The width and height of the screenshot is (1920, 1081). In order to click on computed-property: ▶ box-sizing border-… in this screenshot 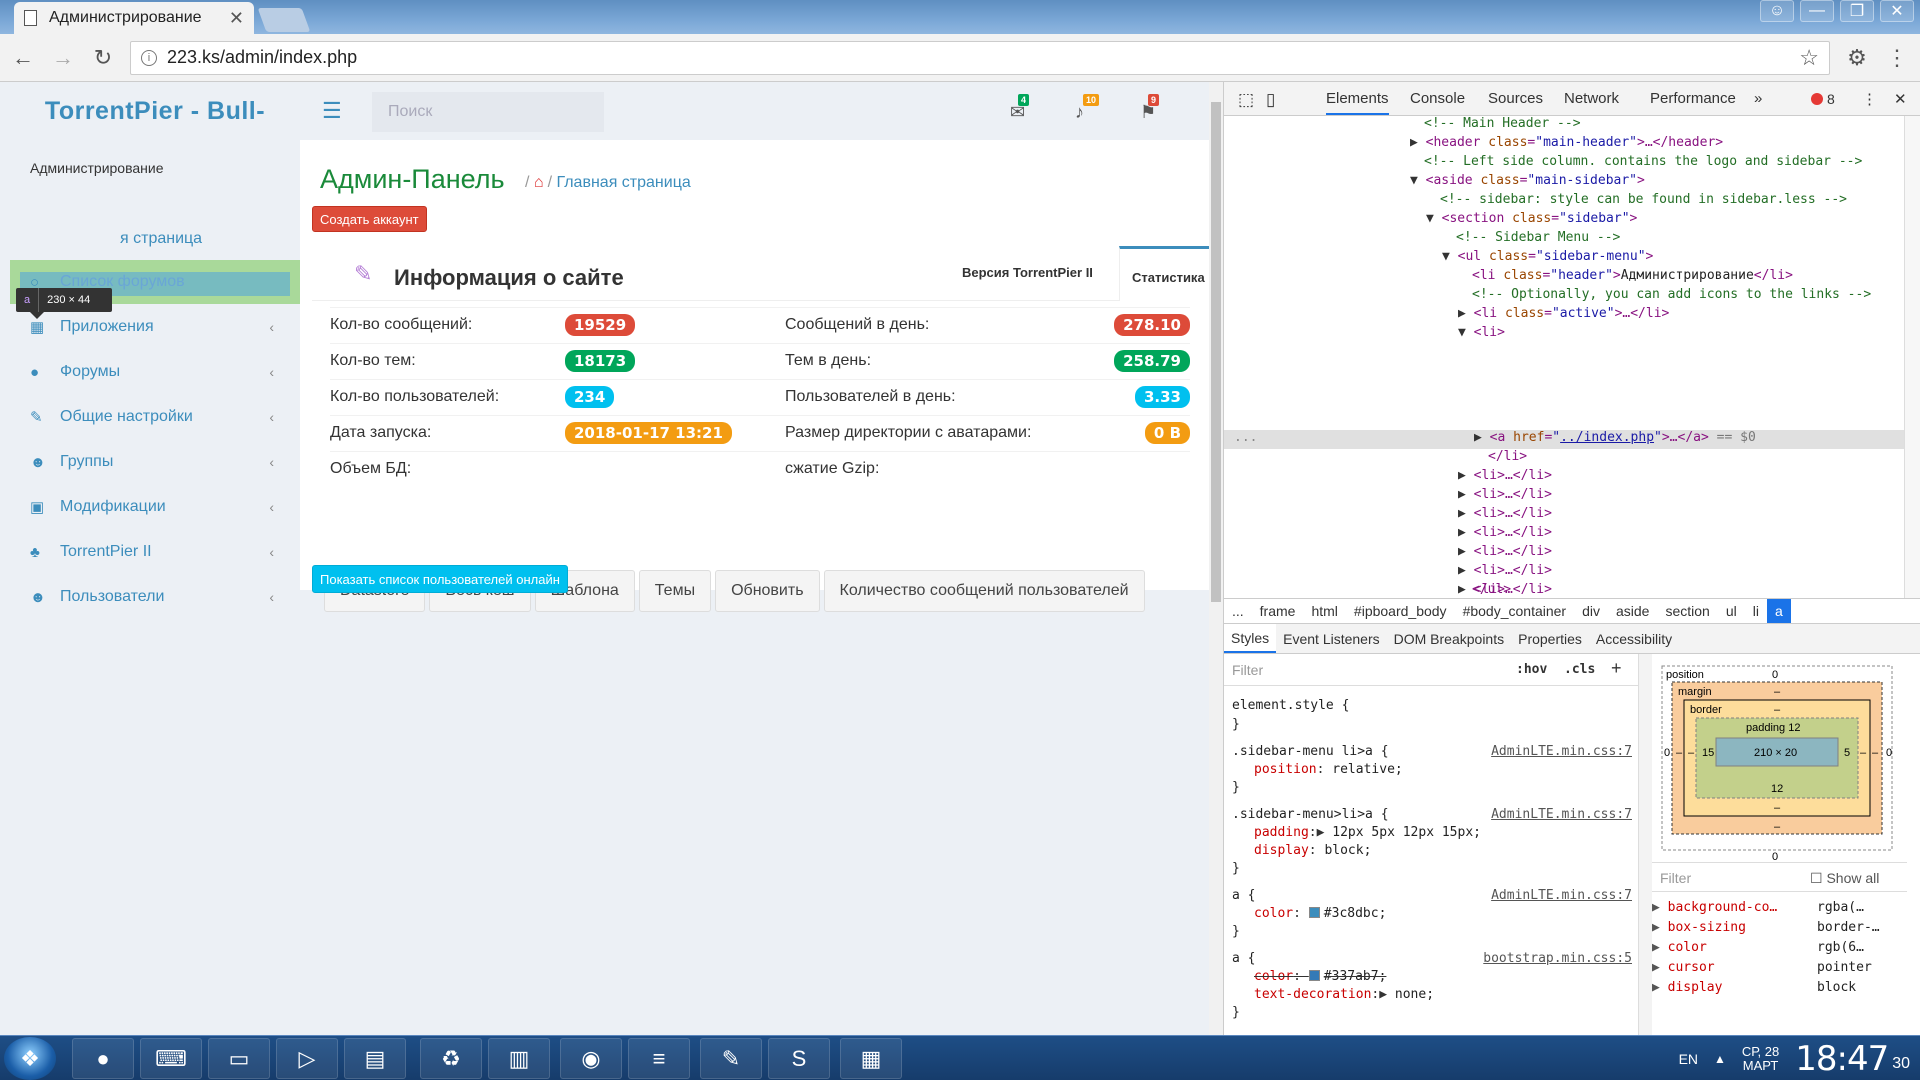, I will do `click(1779, 927)`.